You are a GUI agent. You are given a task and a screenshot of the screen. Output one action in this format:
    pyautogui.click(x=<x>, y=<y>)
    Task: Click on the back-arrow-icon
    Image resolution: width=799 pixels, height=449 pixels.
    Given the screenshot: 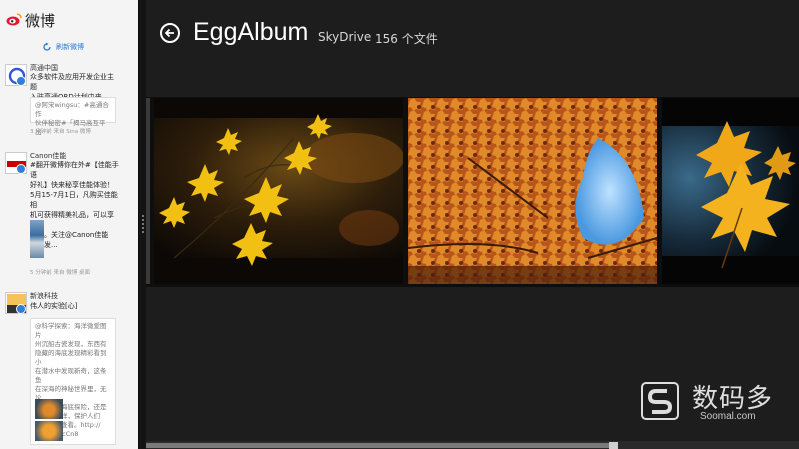 What is the action you would take?
    pyautogui.click(x=169, y=33)
    